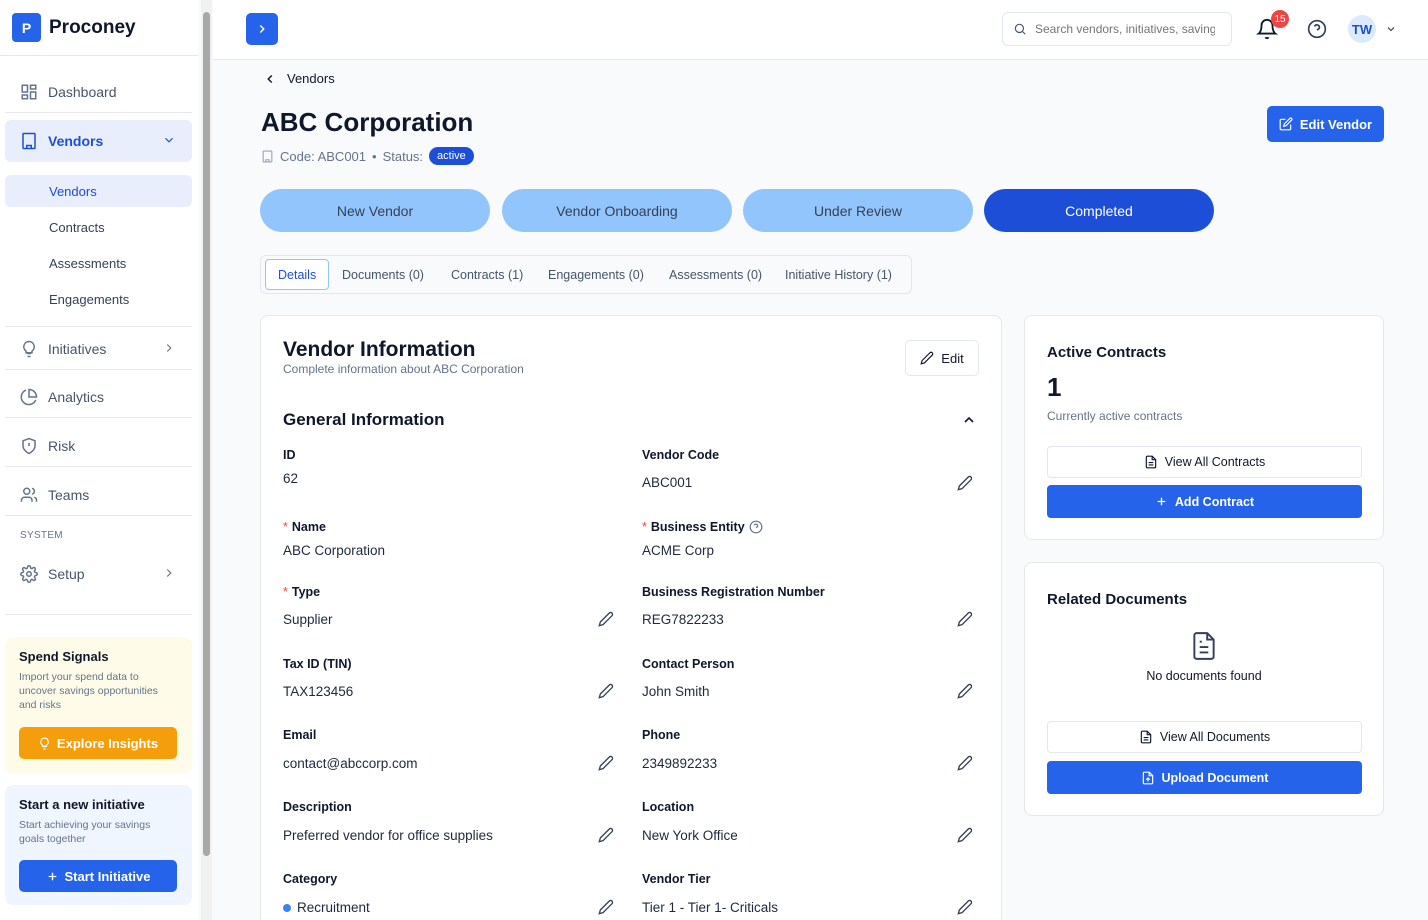 The height and width of the screenshot is (920, 1428). What do you see at coordinates (29, 574) in the screenshot?
I see `gear-icon` at bounding box center [29, 574].